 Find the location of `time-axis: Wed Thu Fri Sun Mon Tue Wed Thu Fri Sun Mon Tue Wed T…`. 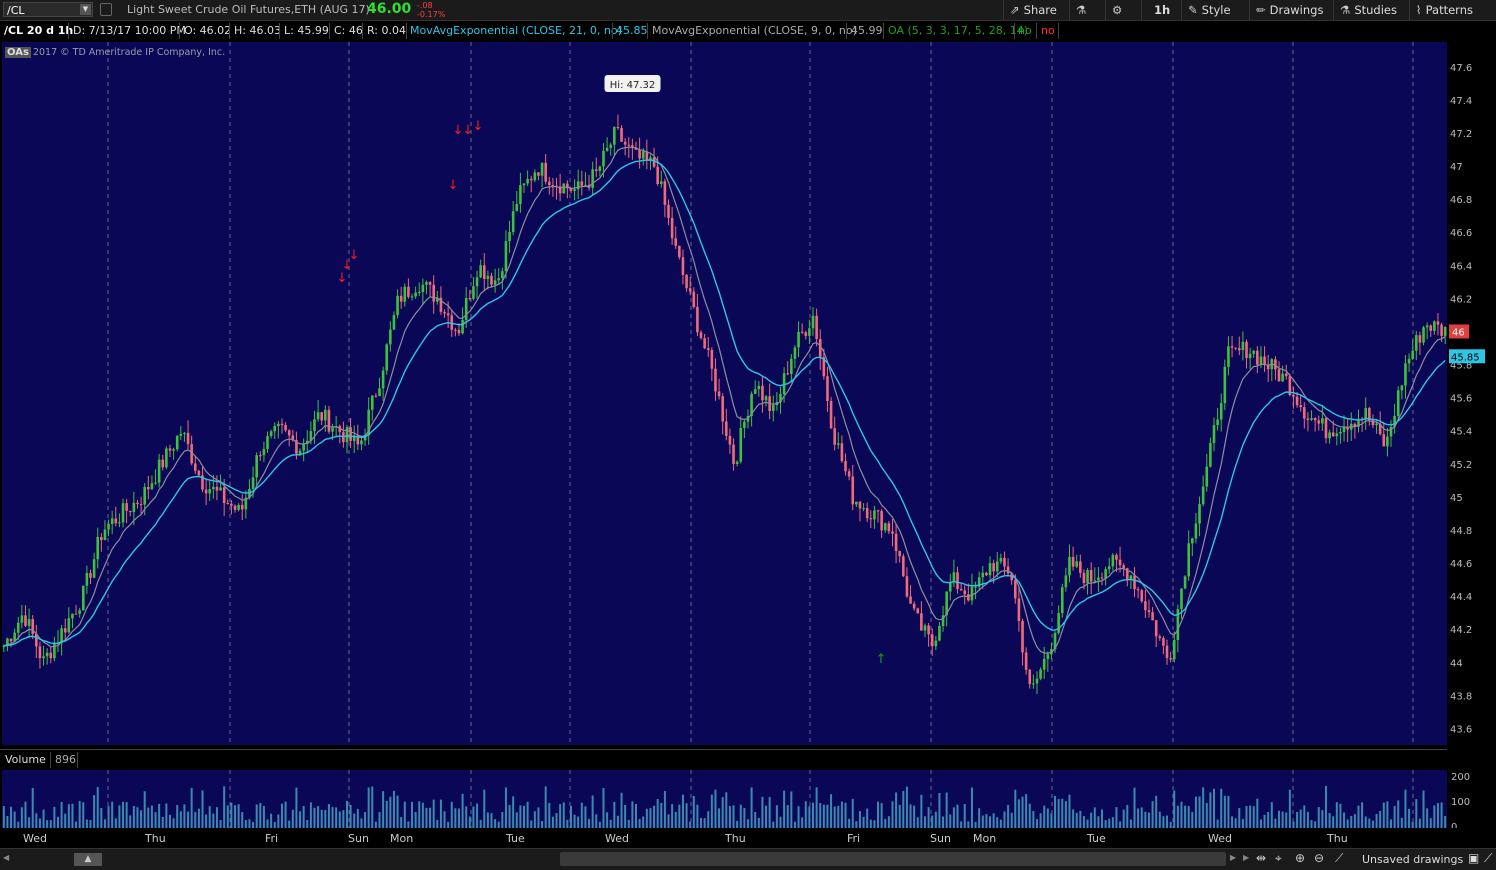

time-axis: Wed Thu Fri Sun Mon Tue Wed Thu Fri Sun Mon Tue Wed T… is located at coordinates (723, 838).